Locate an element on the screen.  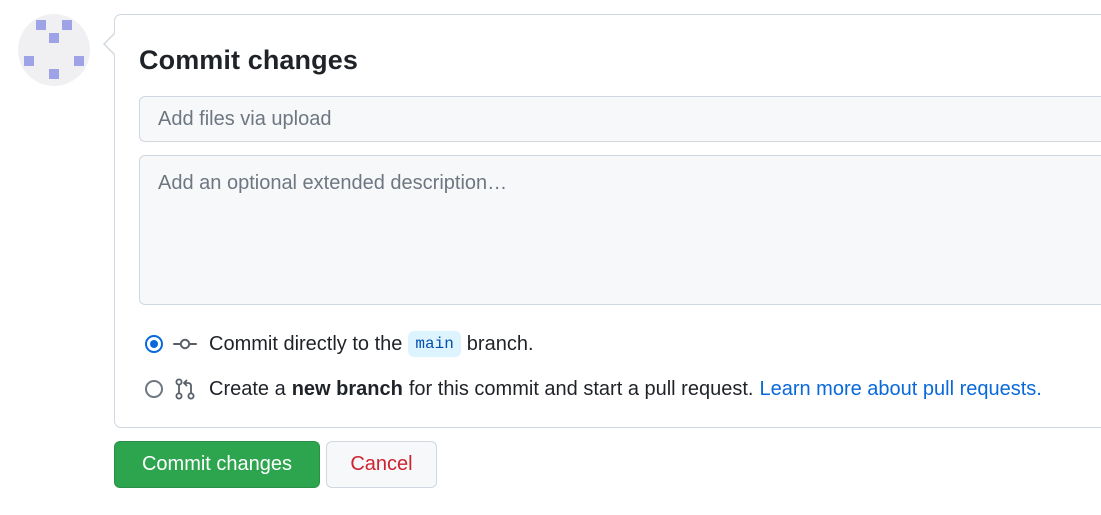
new-branch-emphasis: new branch is located at coordinates (347, 388).